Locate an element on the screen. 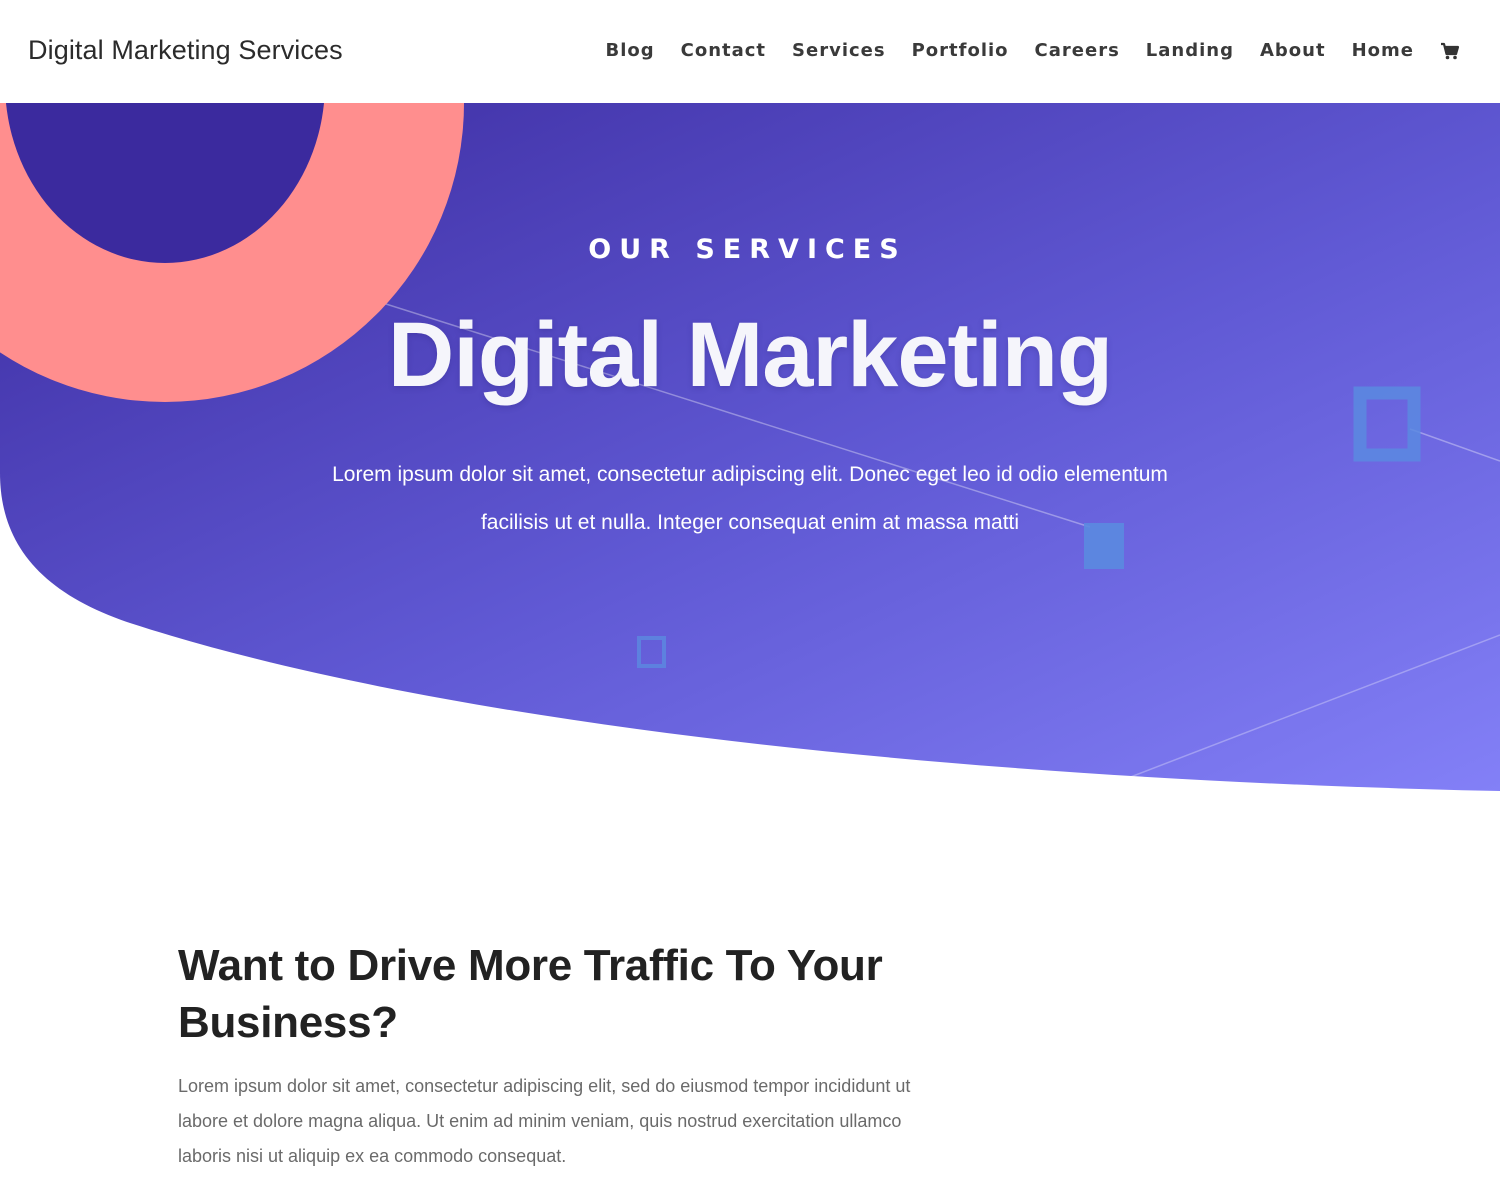  nav-item-about: About is located at coordinates (1293, 50).